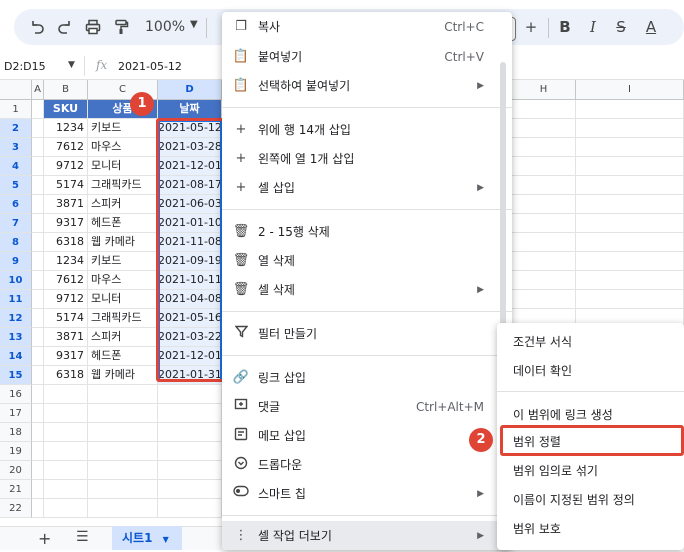 The width and height of the screenshot is (684, 552). I want to click on submenu-item-protect-range: 범위 보호, so click(590, 528).